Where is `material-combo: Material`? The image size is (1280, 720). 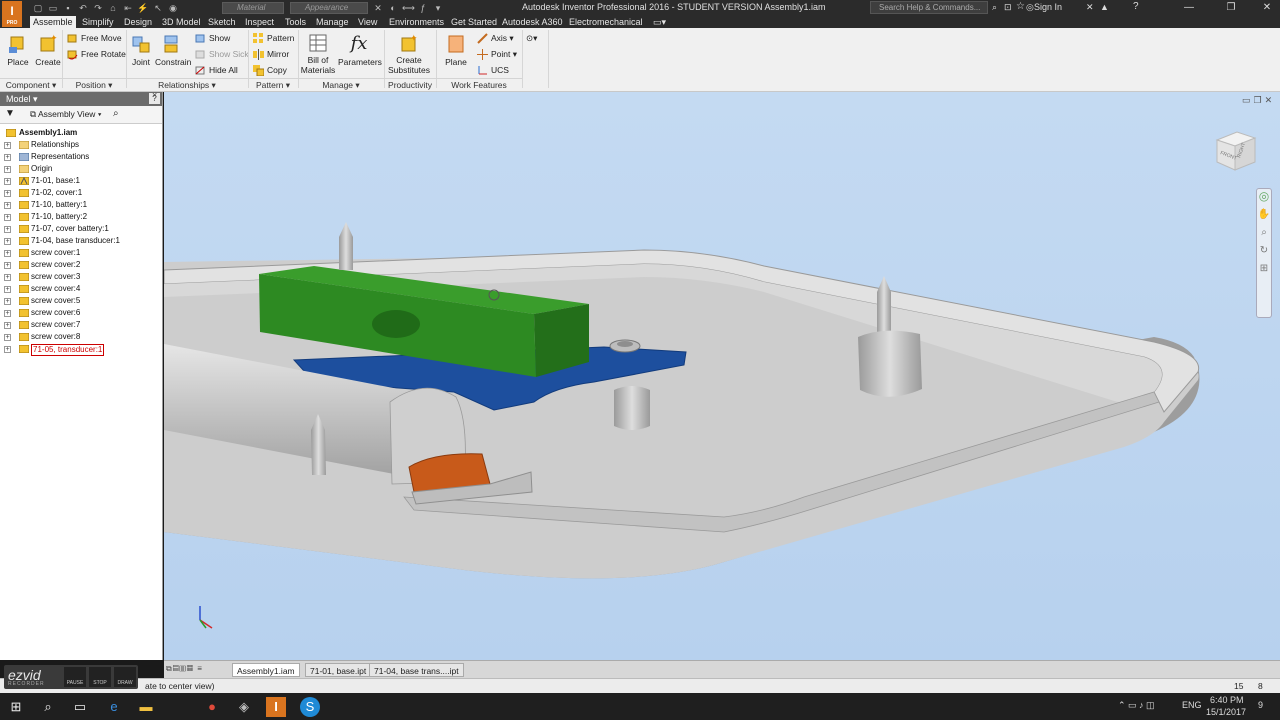
material-combo: Material is located at coordinates (253, 8).